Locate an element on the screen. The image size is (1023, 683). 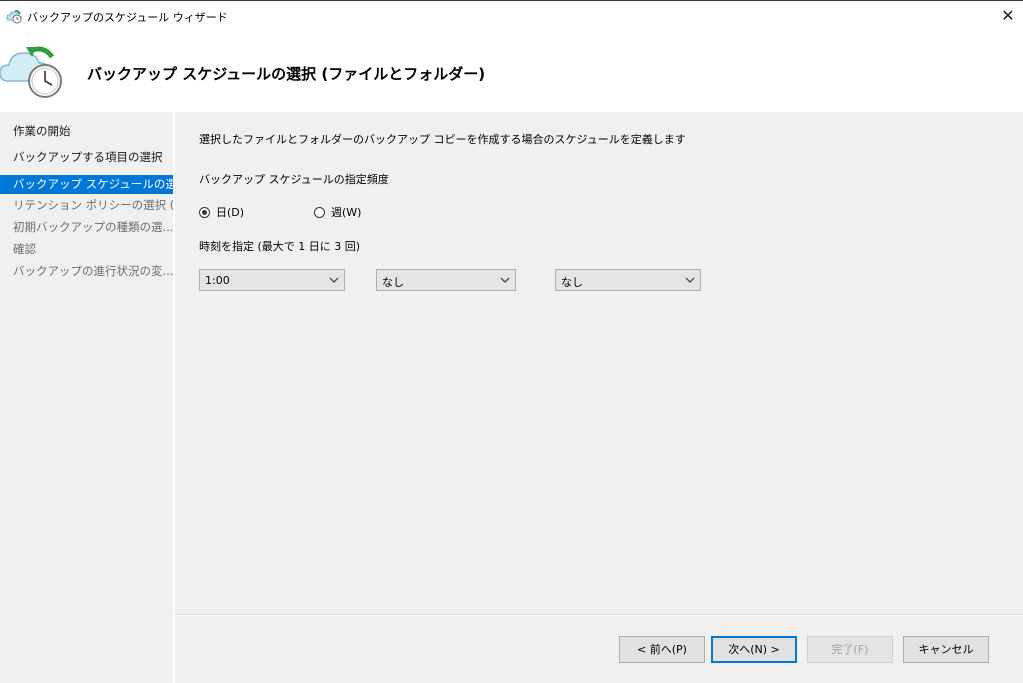
times-label: 時刻を指定 (最大で 1 日に 3 回) is located at coordinates (280, 246).